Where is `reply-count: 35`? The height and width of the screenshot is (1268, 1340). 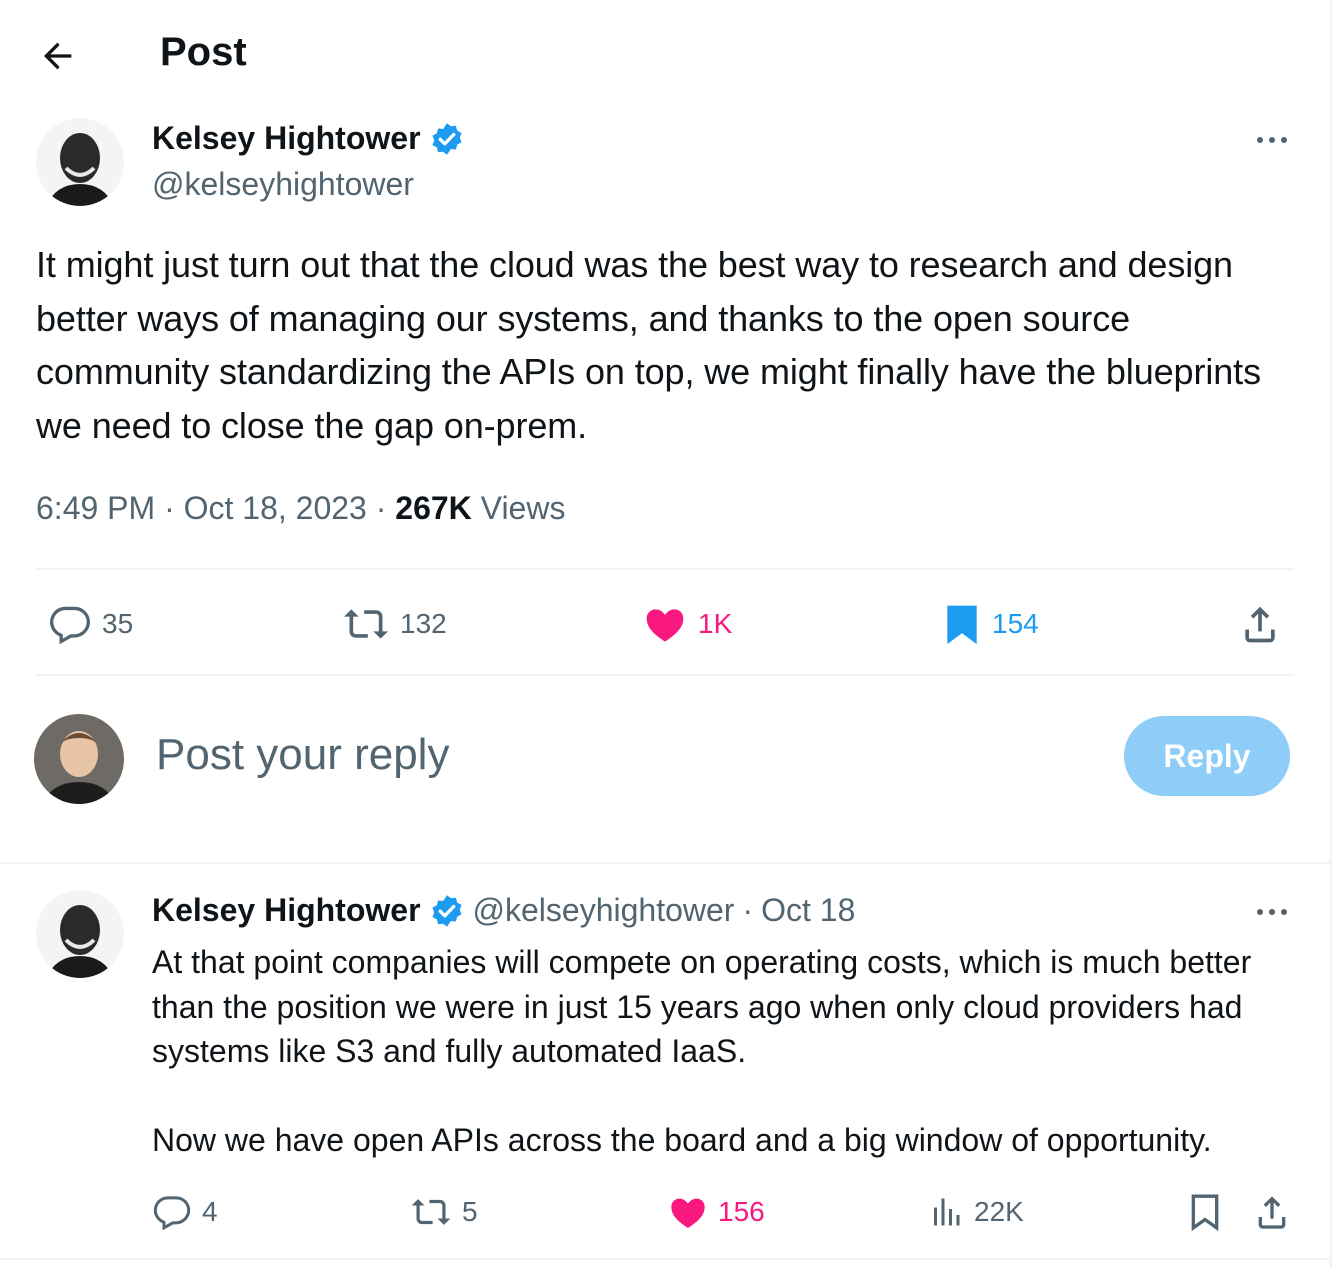
reply-count: 35 is located at coordinates (118, 623).